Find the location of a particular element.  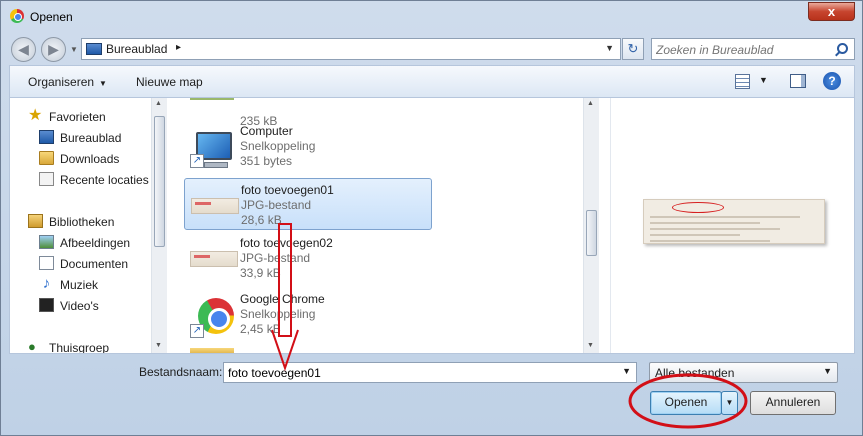

filename-input is located at coordinates (418, 372).